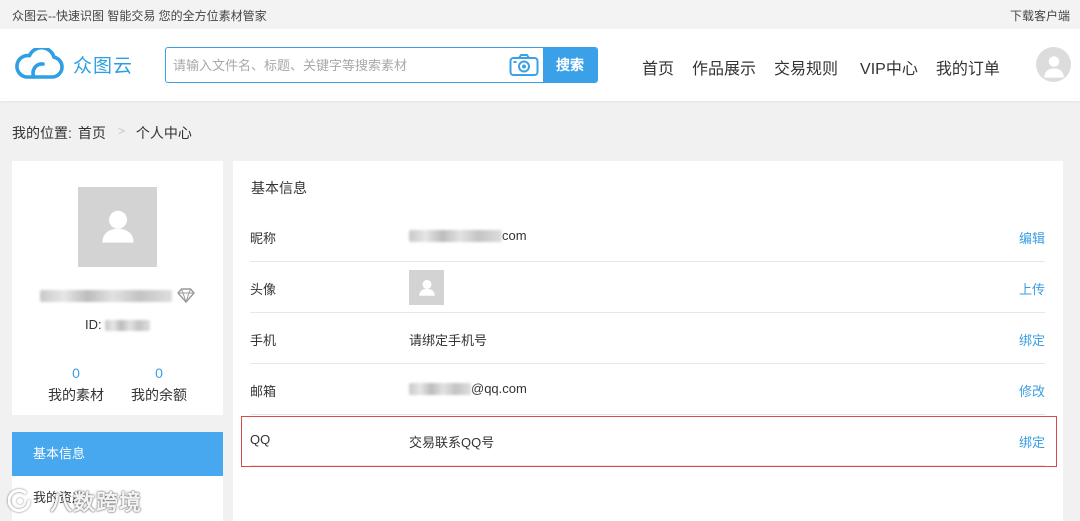 Image resolution: width=1080 pixels, height=521 pixels. I want to click on row-label: QQ, so click(260, 439).